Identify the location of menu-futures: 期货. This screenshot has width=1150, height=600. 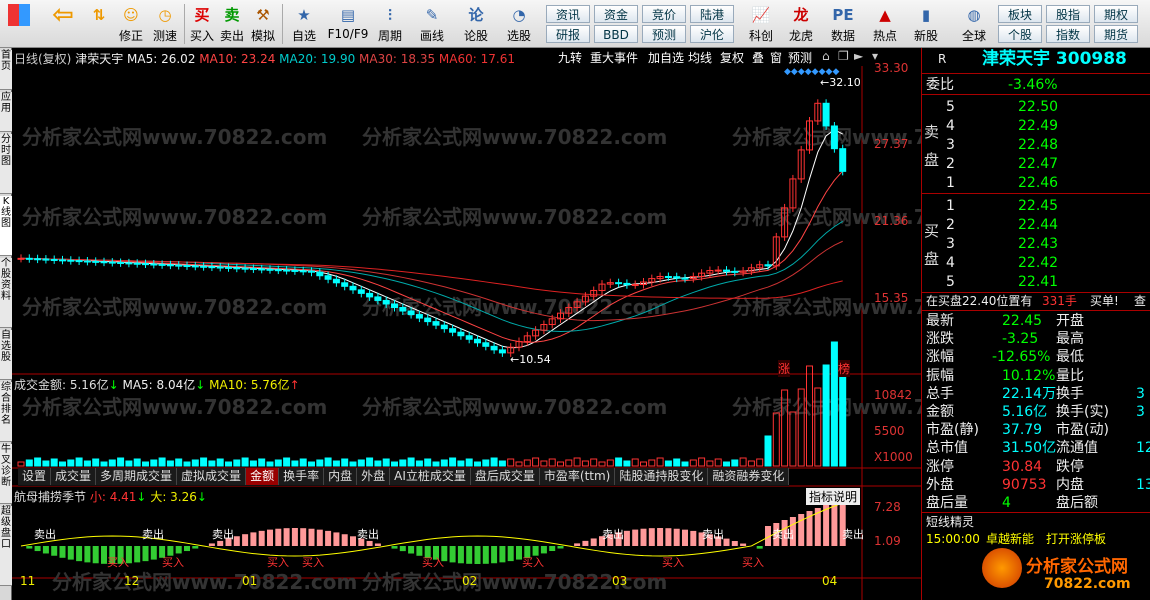
(1116, 34).